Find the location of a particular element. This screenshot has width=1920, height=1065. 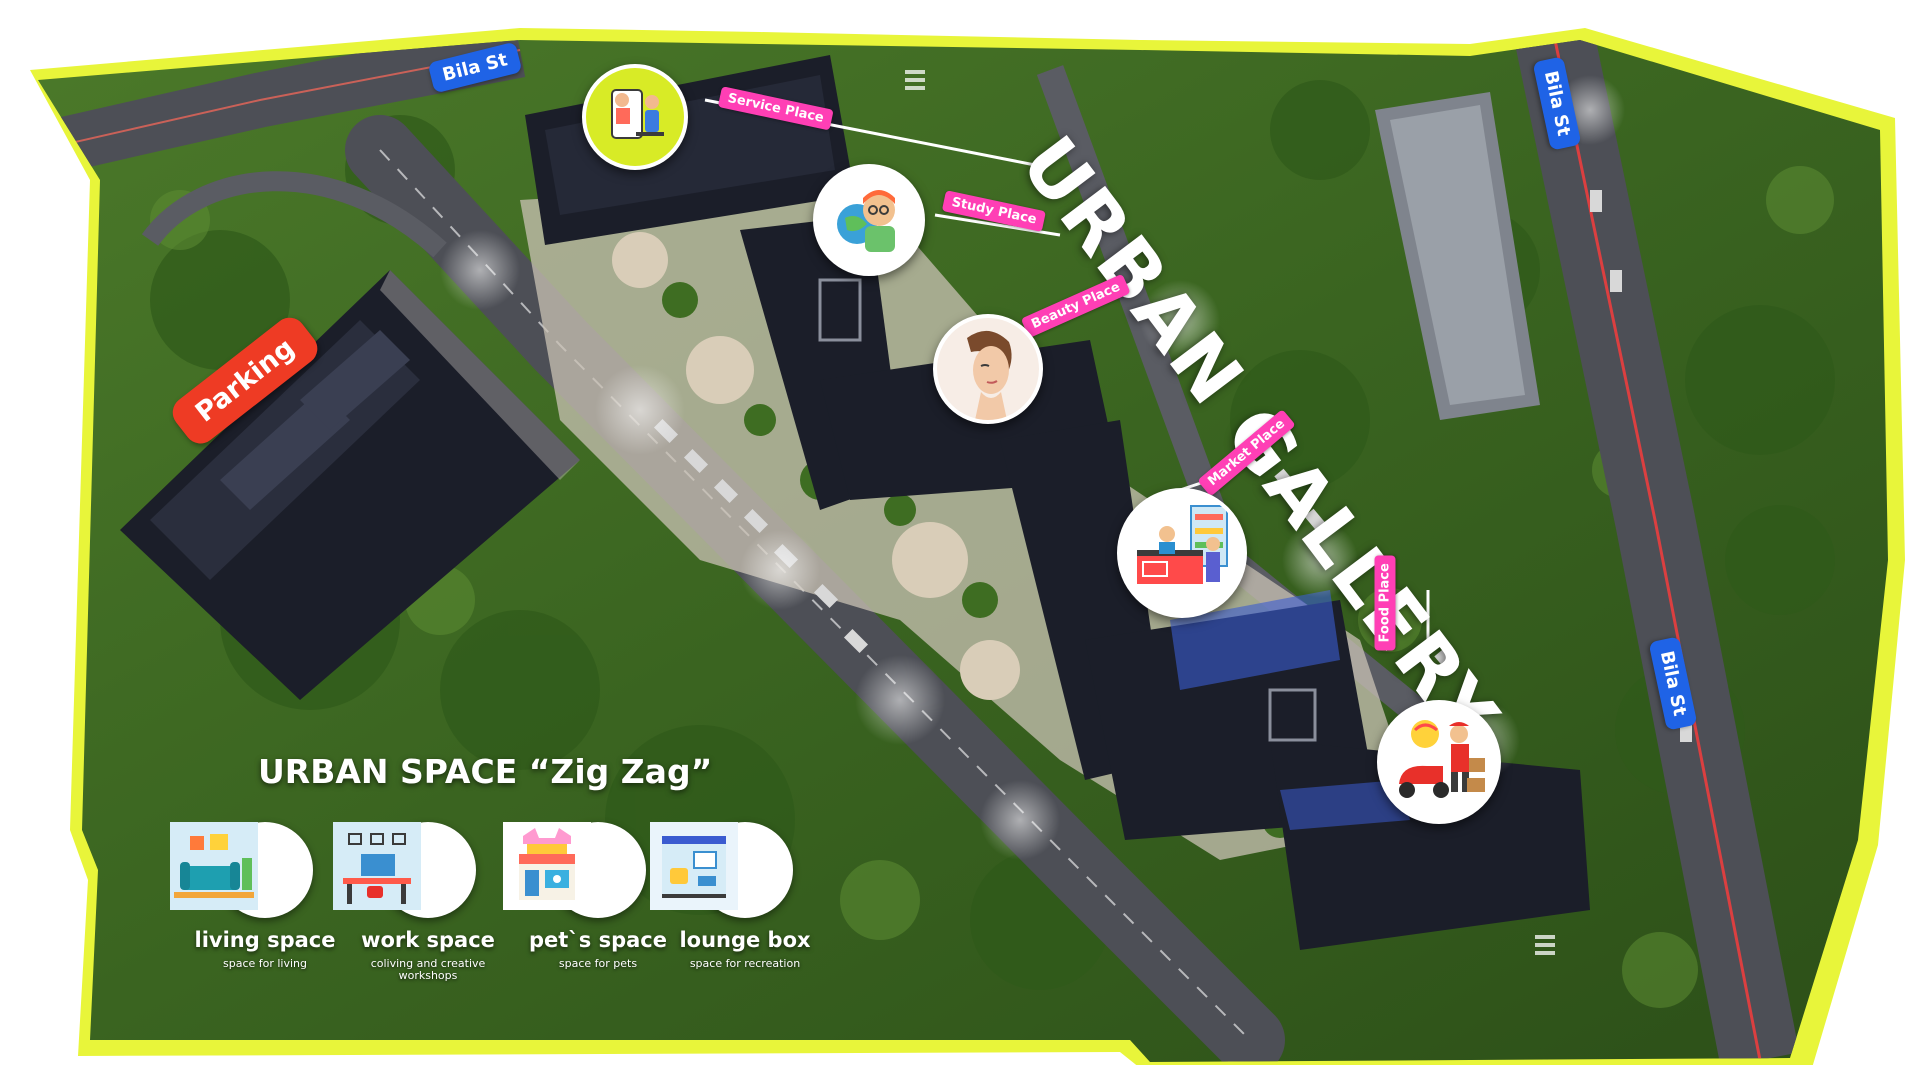

food-delivery-icon is located at coordinates (1439, 762).